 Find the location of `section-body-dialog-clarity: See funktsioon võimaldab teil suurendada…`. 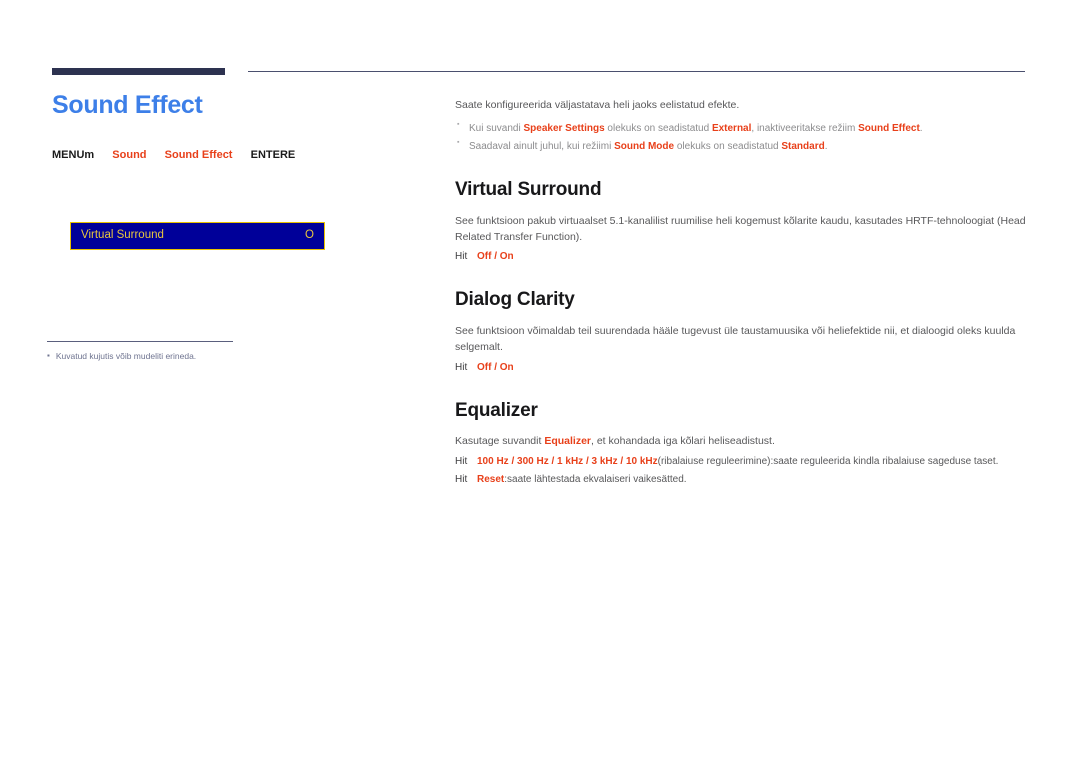

section-body-dialog-clarity: See funktsioon võimaldab teil suurendada… is located at coordinates (735, 339).